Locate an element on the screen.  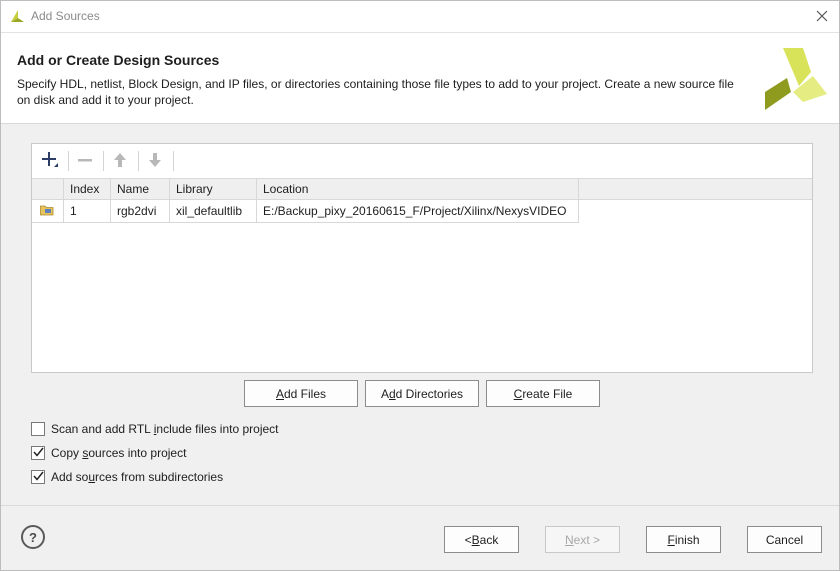
vivado-logo-icon is located at coordinates (796, 79).